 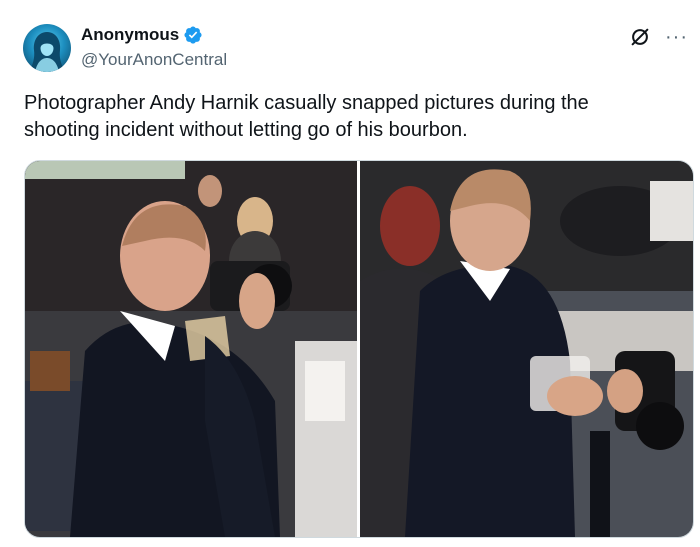 What do you see at coordinates (640, 37) in the screenshot?
I see `grok-icon` at bounding box center [640, 37].